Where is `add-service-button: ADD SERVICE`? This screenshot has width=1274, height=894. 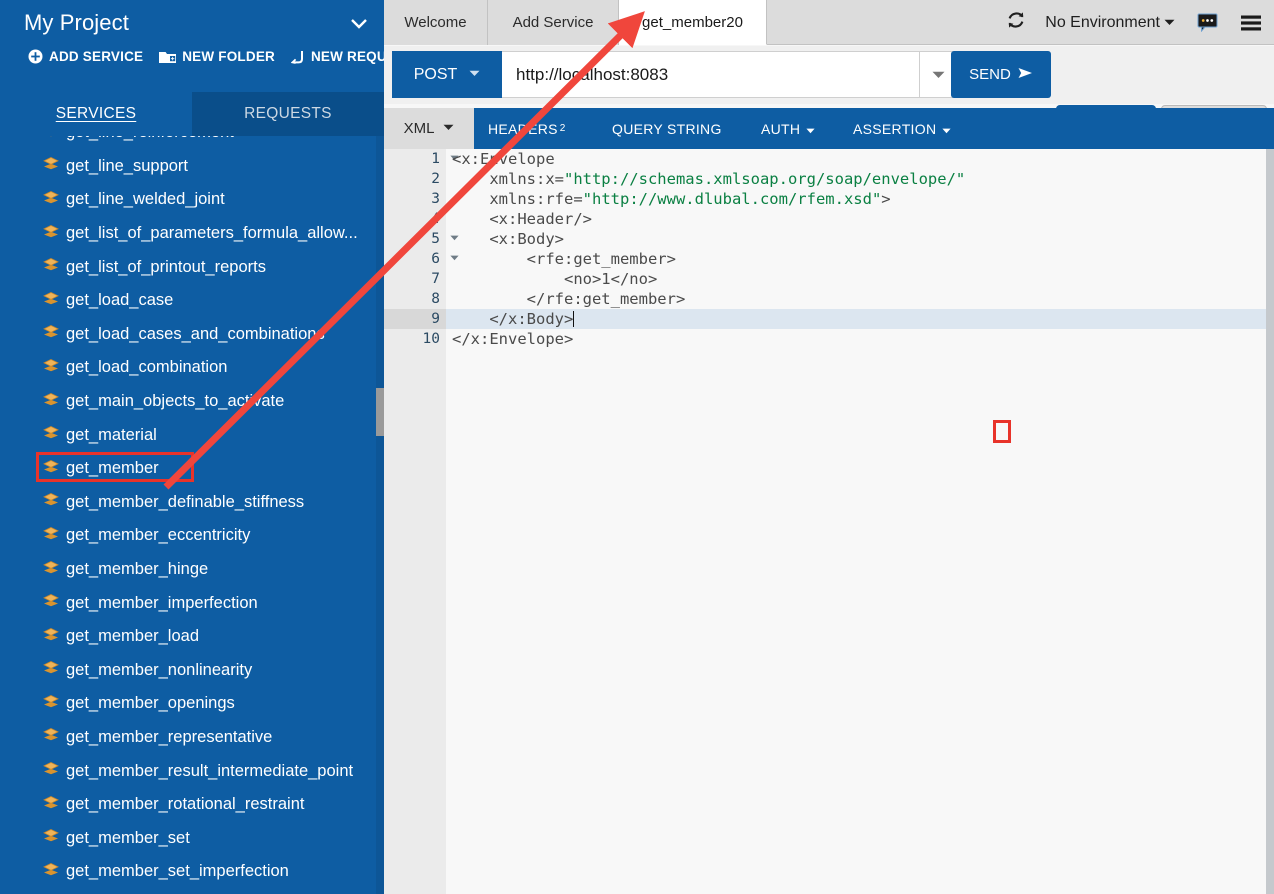 add-service-button: ADD SERVICE is located at coordinates (85, 56).